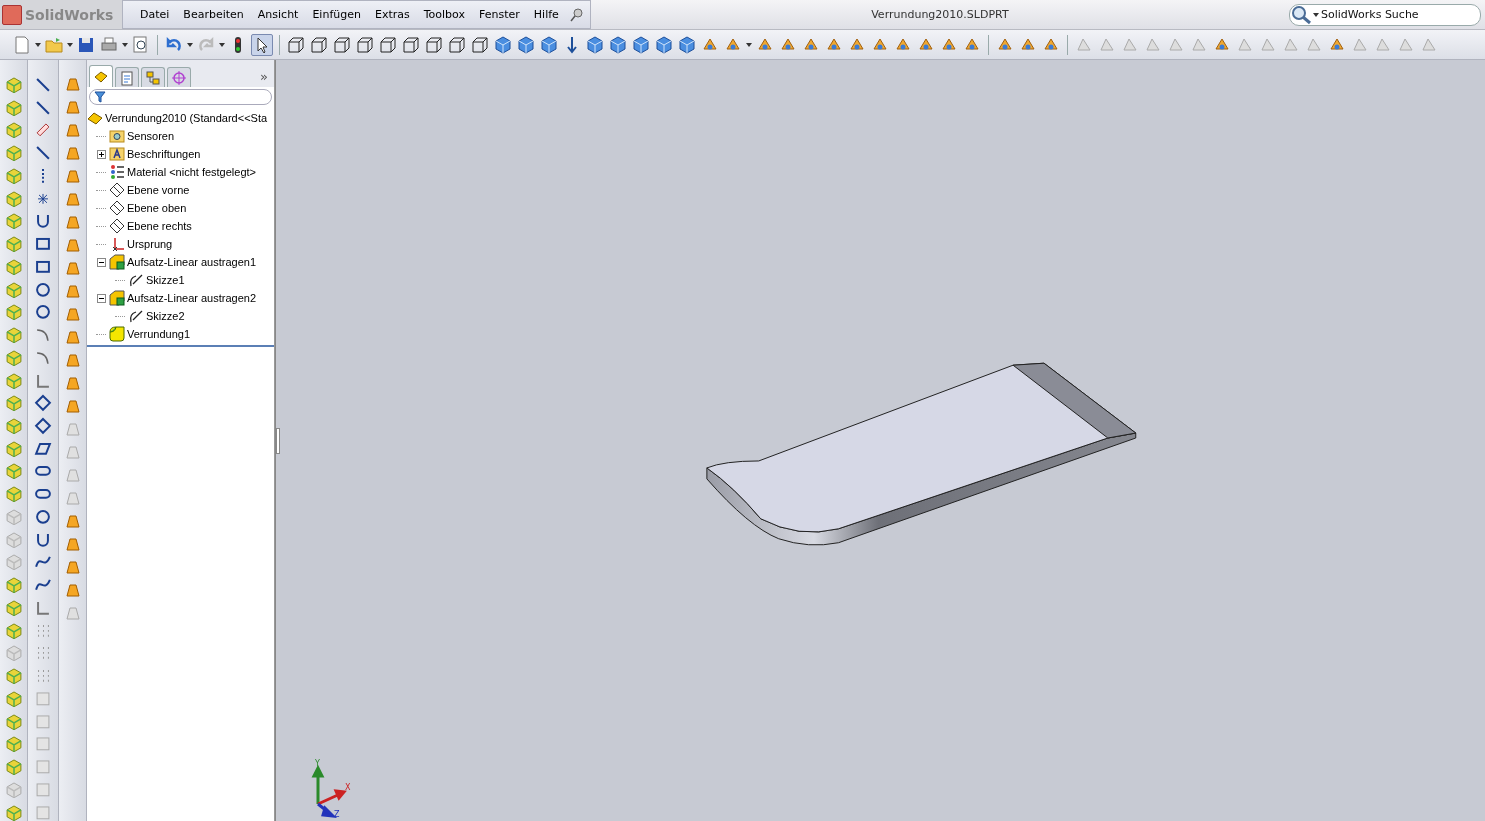 The width and height of the screenshot is (1485, 821). Describe the element at coordinates (43, 221) in the screenshot. I see `u-curve-icon` at that location.